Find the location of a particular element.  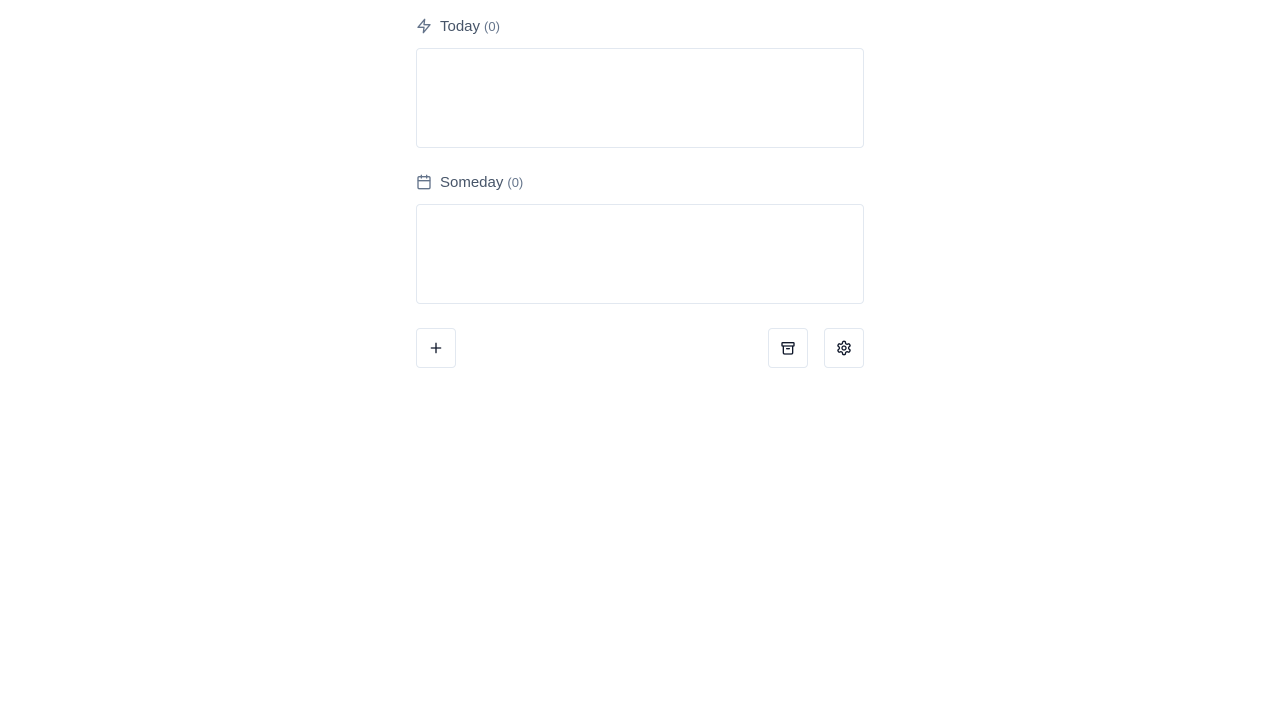

settings-button is located at coordinates (844, 348).